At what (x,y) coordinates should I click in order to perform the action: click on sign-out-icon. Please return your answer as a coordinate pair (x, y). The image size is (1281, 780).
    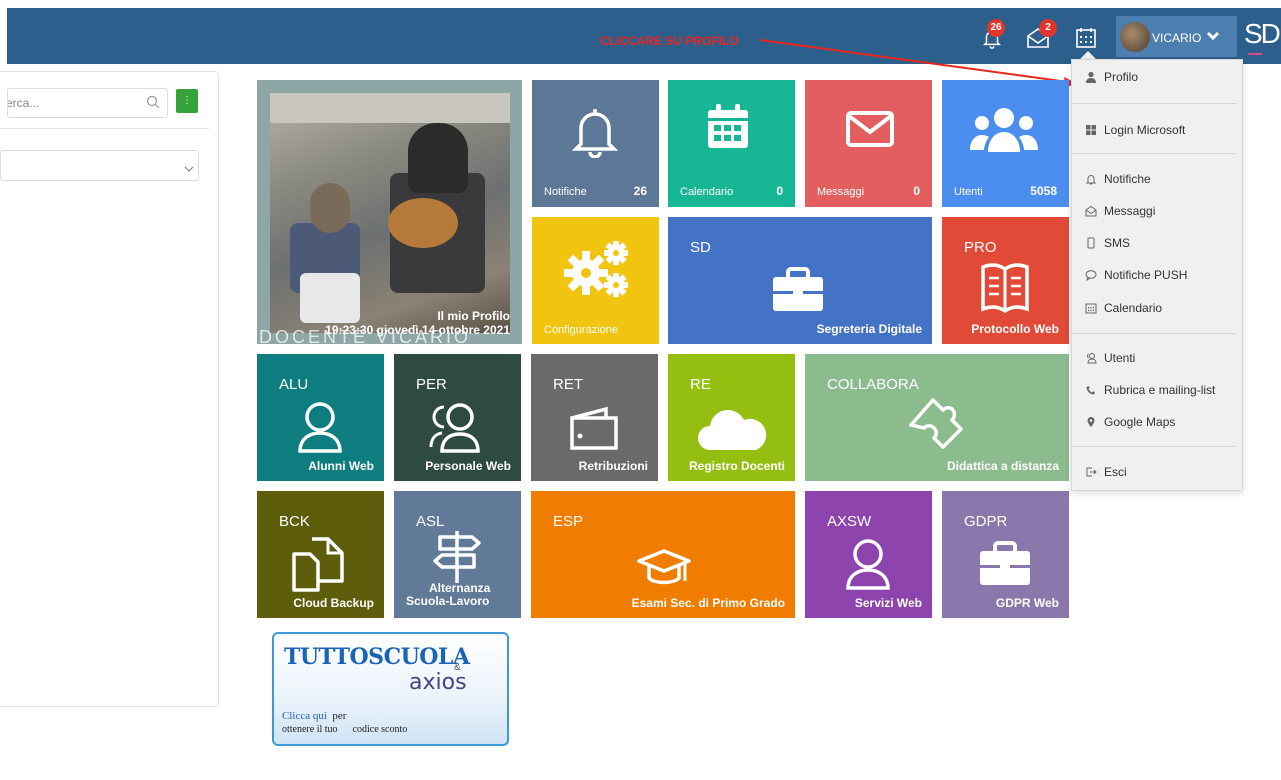
    Looking at the image, I should click on (1091, 472).